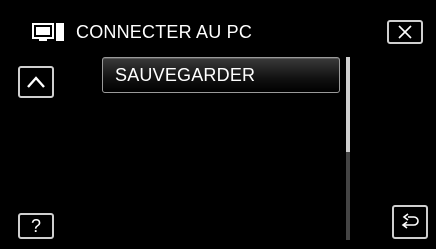  I want to click on help-label: ?, so click(35, 226).